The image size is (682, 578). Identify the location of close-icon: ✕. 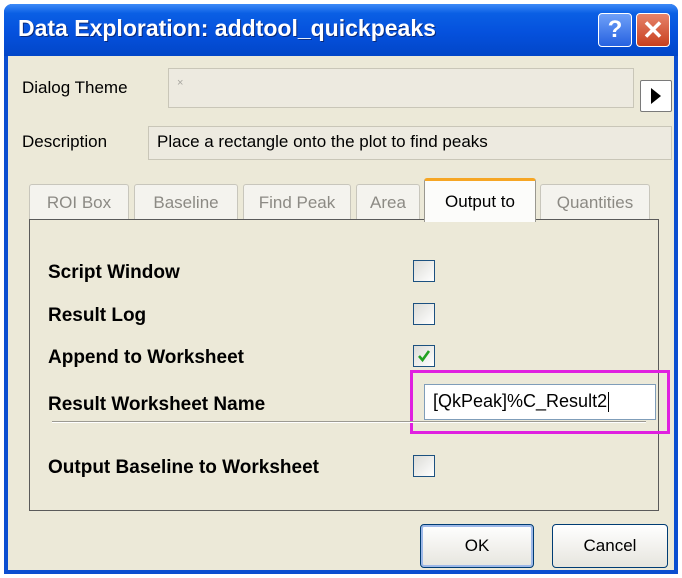
(653, 29).